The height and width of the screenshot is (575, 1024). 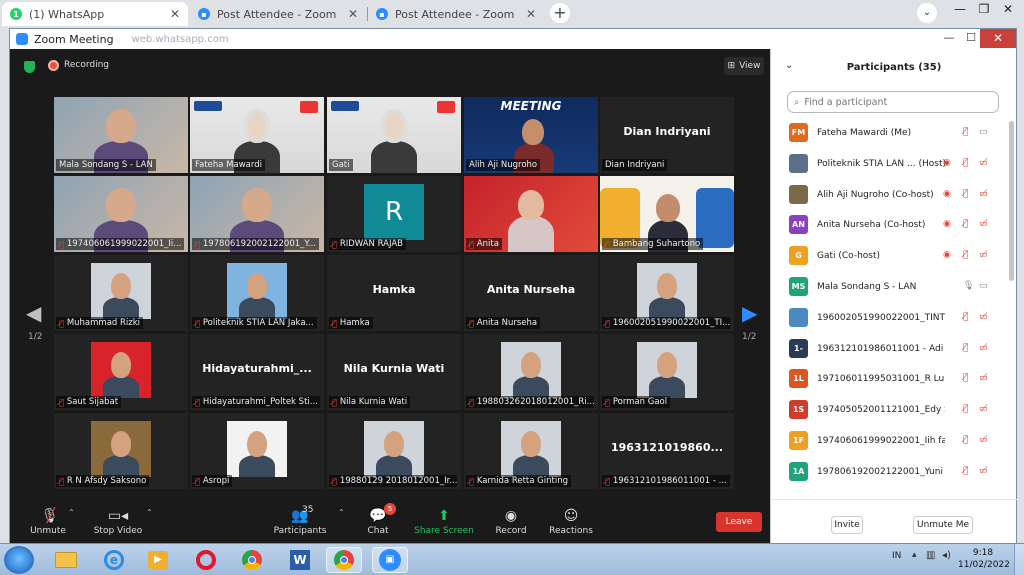 What do you see at coordinates (744, 66) in the screenshot?
I see `view-button: ⊞ View` at bounding box center [744, 66].